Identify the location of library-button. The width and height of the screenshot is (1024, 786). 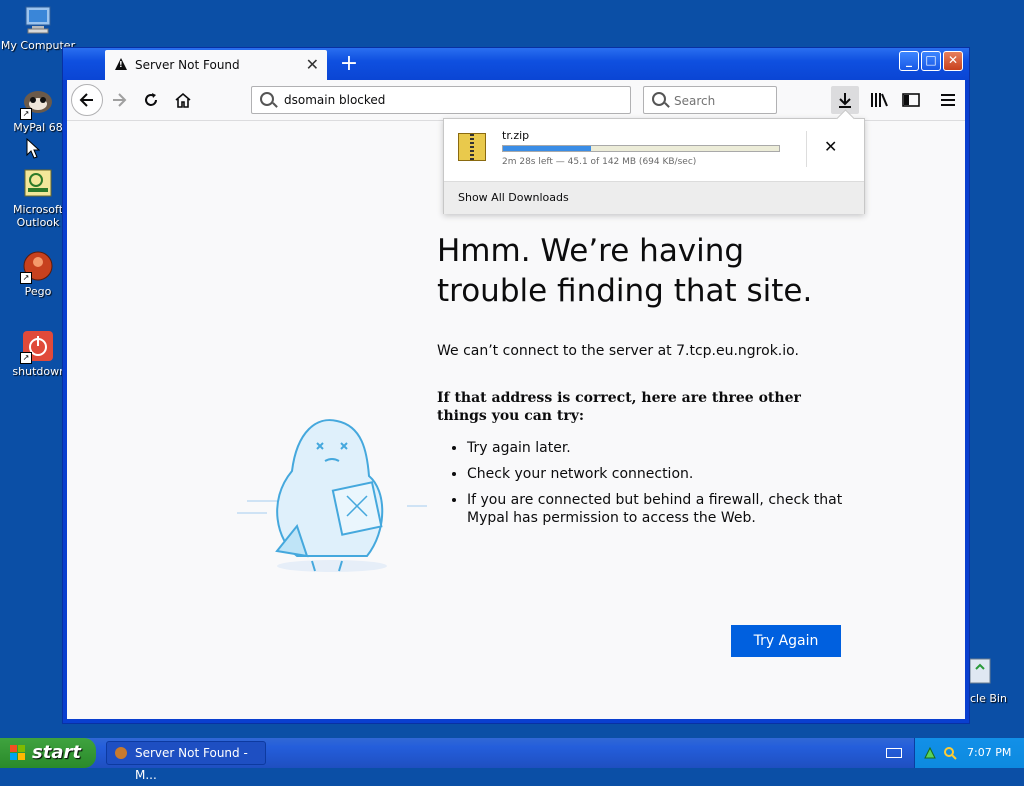
(879, 100).